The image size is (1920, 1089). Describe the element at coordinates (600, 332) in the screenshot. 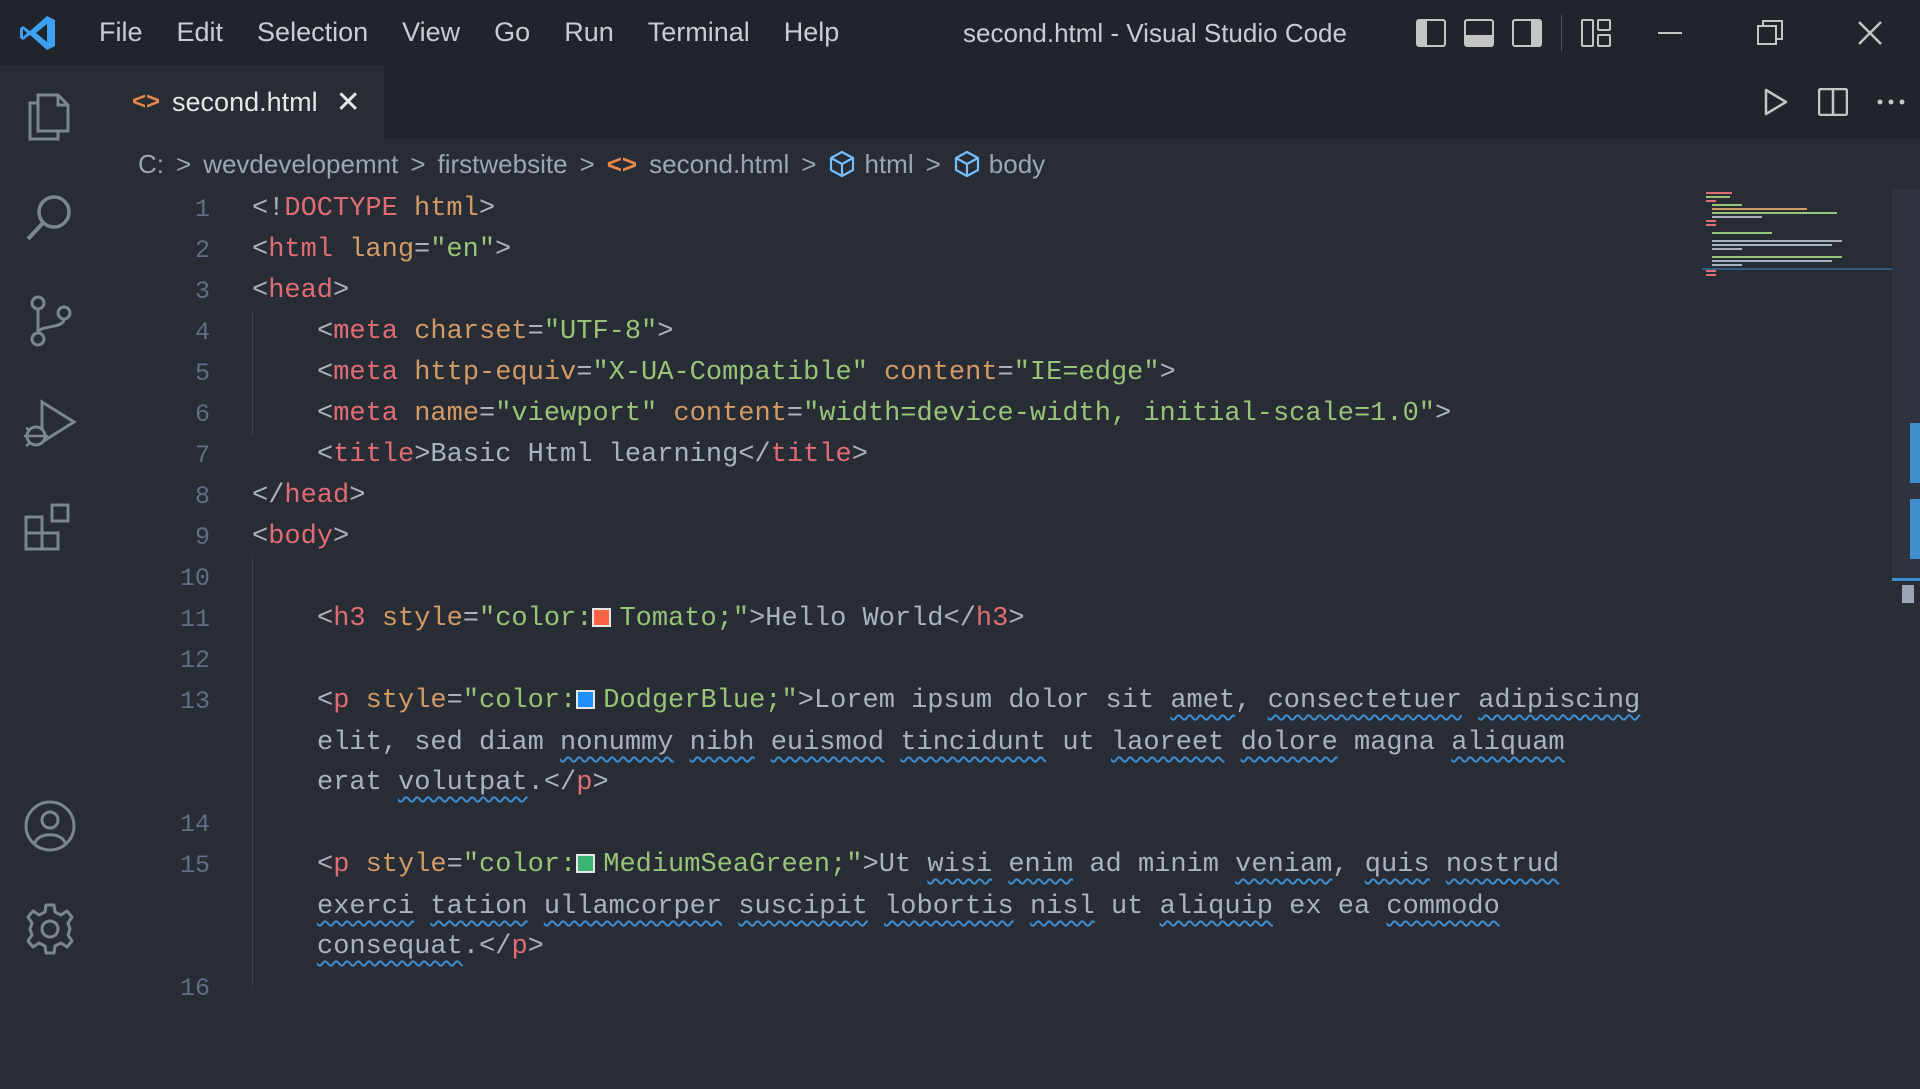

I see `token: "UTF-8"` at that location.